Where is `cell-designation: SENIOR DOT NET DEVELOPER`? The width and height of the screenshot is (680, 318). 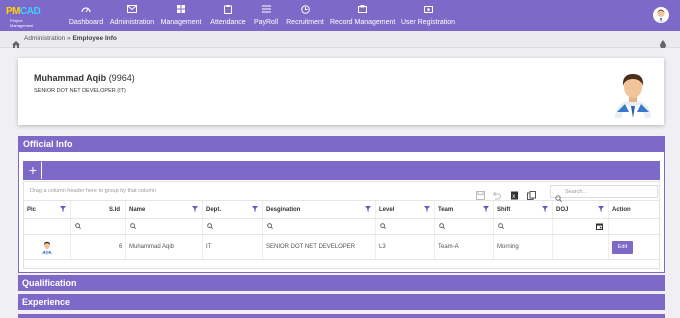 cell-designation: SENIOR DOT NET DEVELOPER is located at coordinates (319, 247).